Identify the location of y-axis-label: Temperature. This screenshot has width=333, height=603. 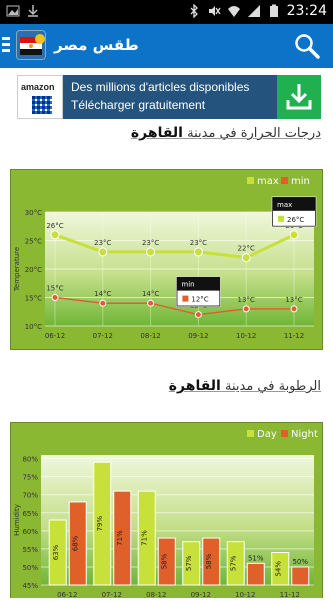
(17, 269).